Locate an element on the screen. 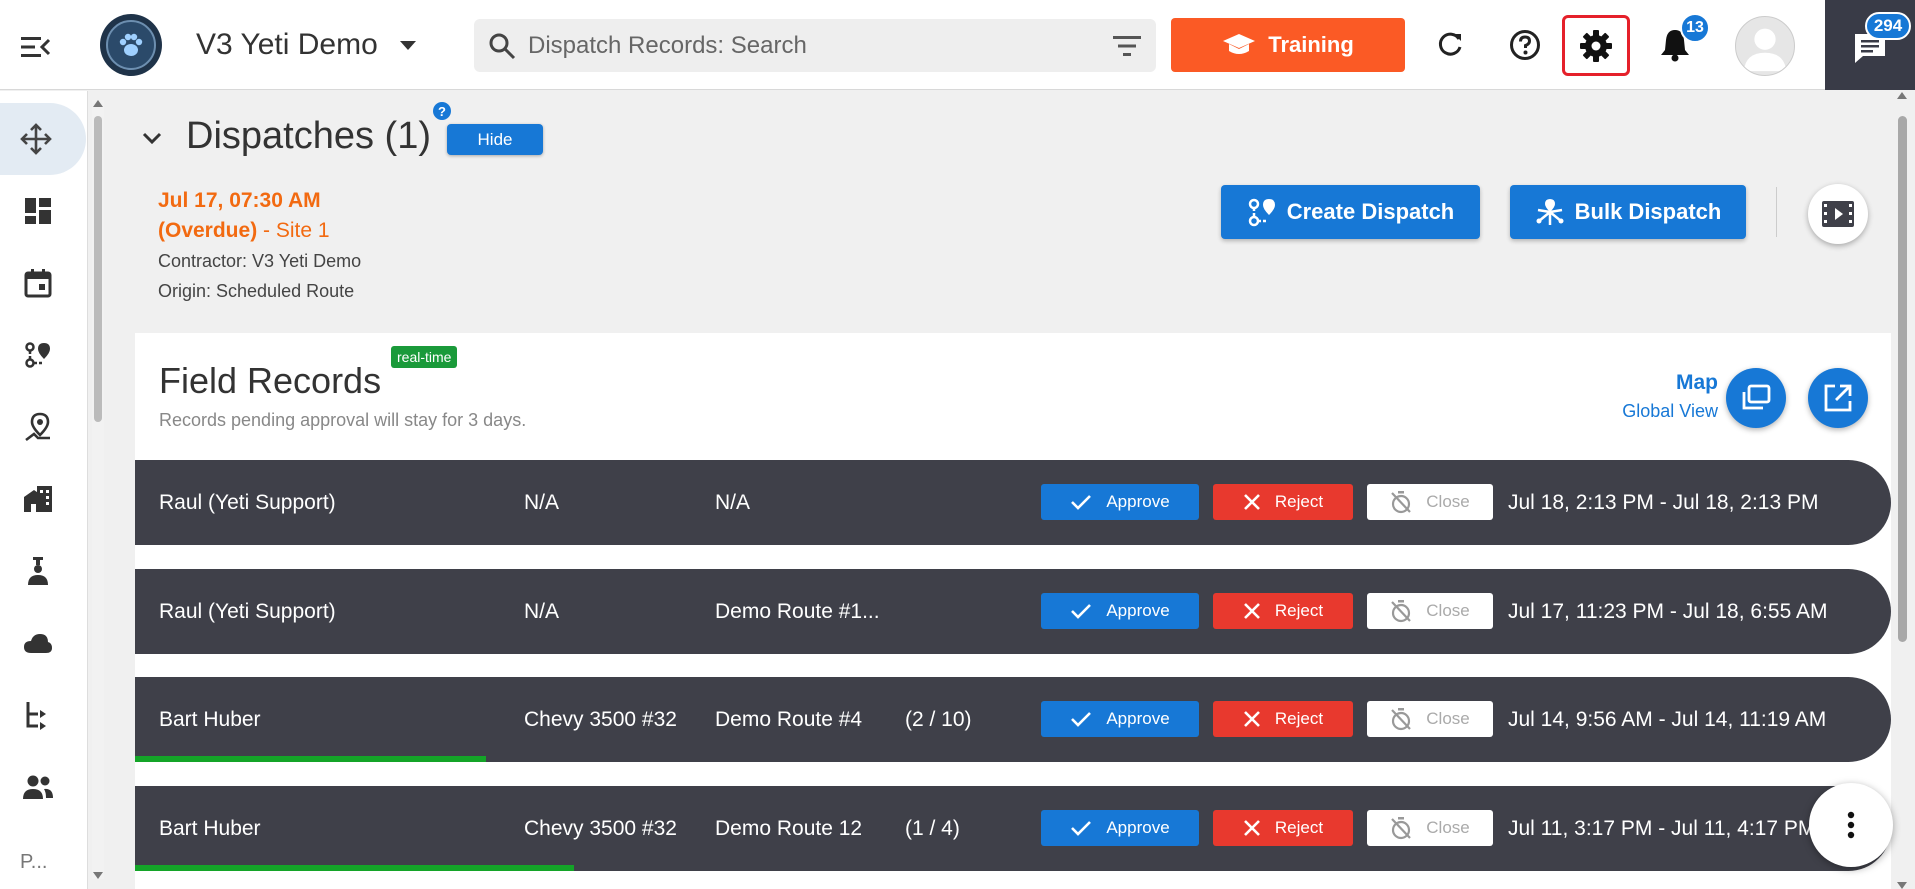 This screenshot has width=1915, height=889. routes-move-icon is located at coordinates (36, 139).